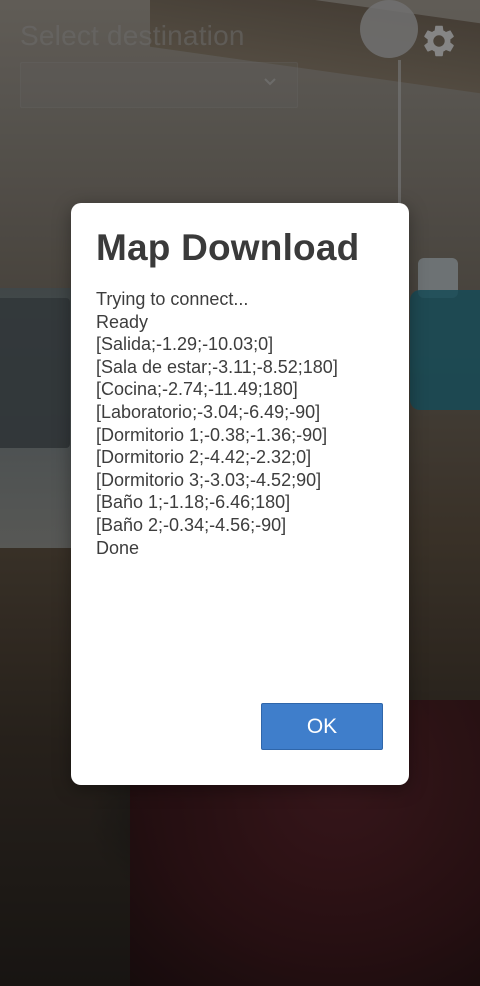 This screenshot has width=480, height=986. I want to click on log-line: [Dormitorio 1;-0.38;-1.36;-90], so click(212, 434).